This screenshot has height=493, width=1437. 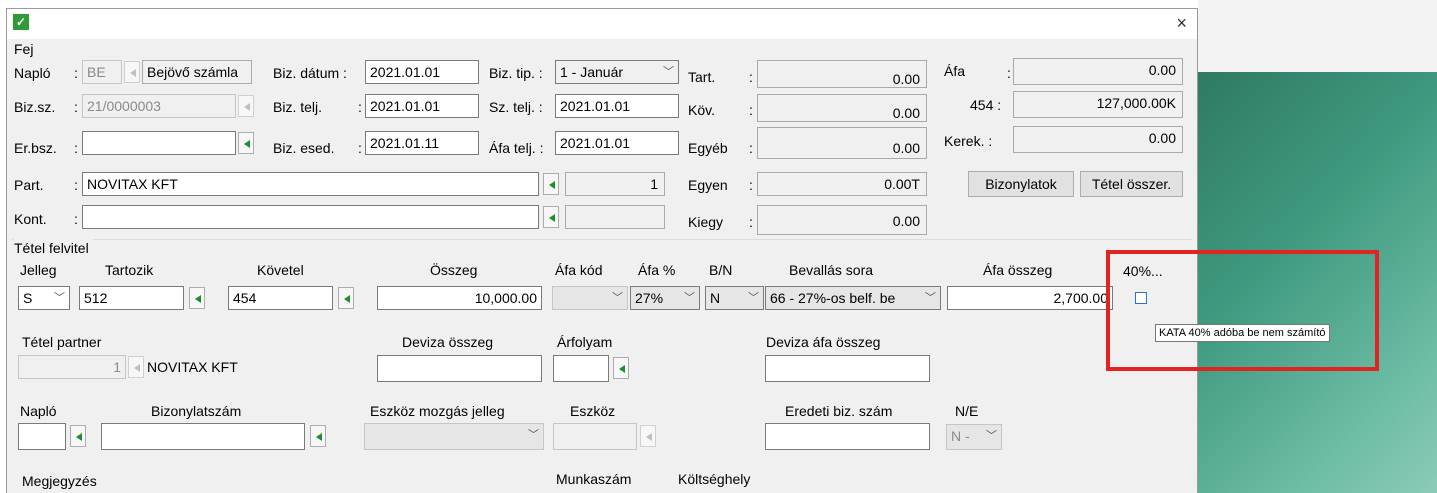 I want to click on arfolyam-lookup-button, so click(x=621, y=368).